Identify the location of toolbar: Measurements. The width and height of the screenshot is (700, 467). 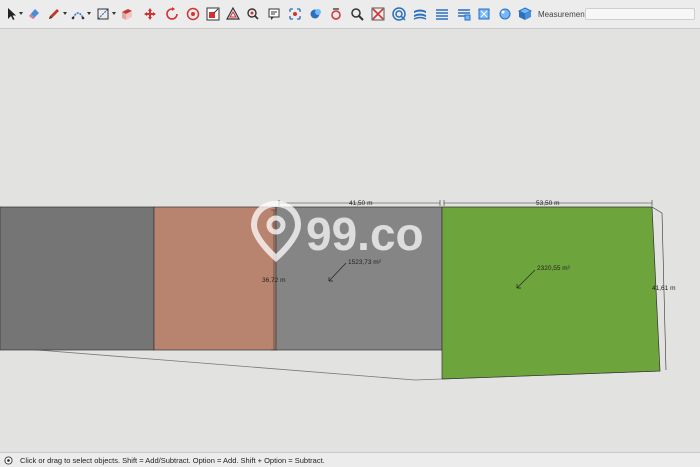
(350, 14).